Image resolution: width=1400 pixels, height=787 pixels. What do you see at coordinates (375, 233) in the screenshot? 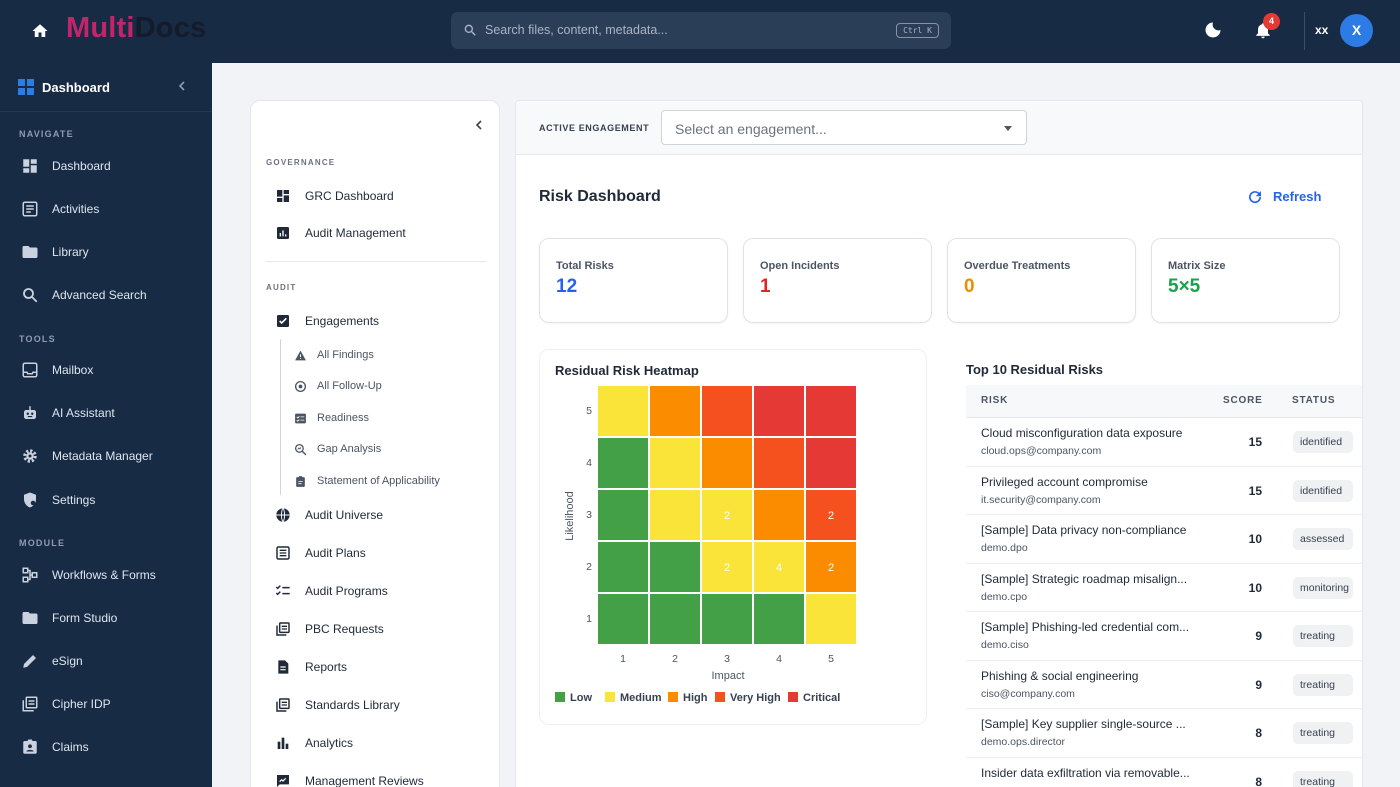
I see `panel-item-audit-management: Audit Management` at bounding box center [375, 233].